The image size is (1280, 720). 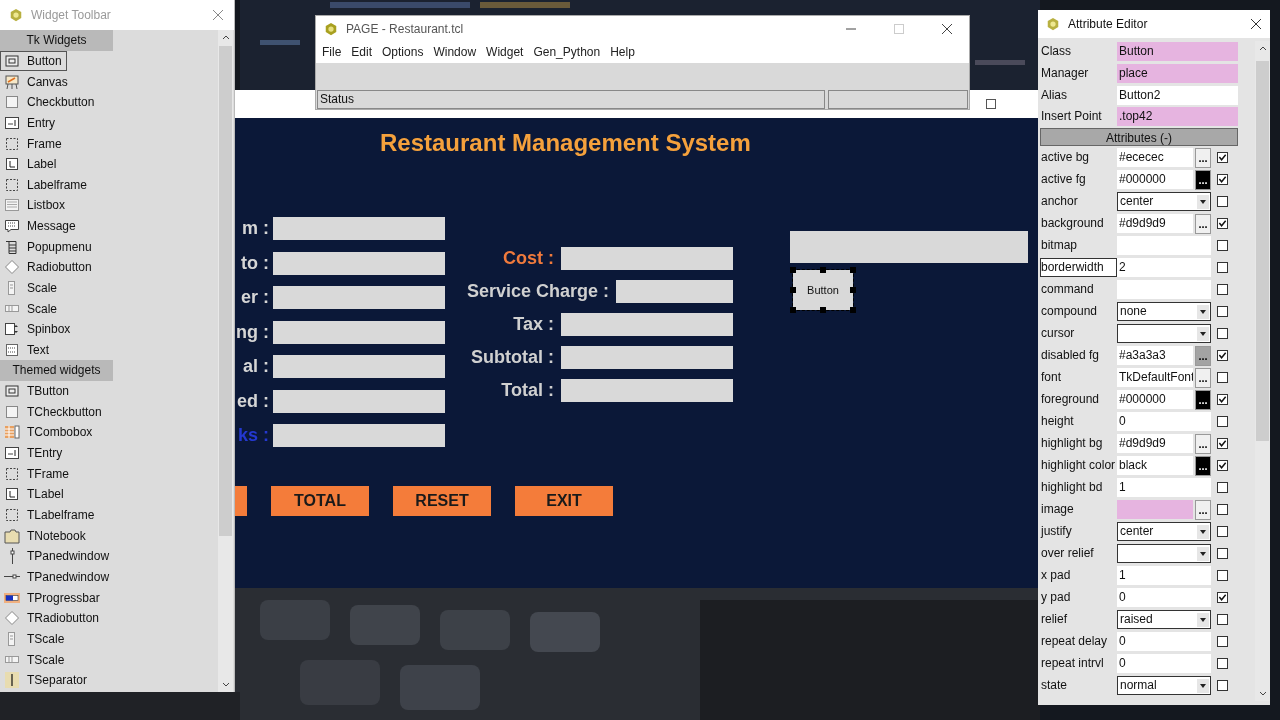 I want to click on palette-item: Listbox, so click(x=35, y=205).